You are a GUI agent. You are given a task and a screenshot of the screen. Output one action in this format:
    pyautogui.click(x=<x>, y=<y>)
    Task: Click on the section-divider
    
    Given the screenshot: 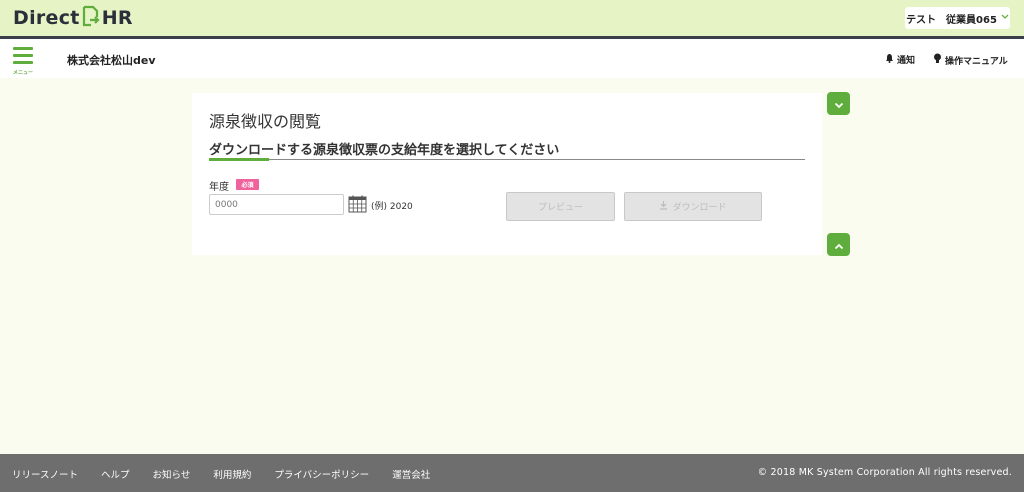 What is the action you would take?
    pyautogui.click(x=507, y=159)
    